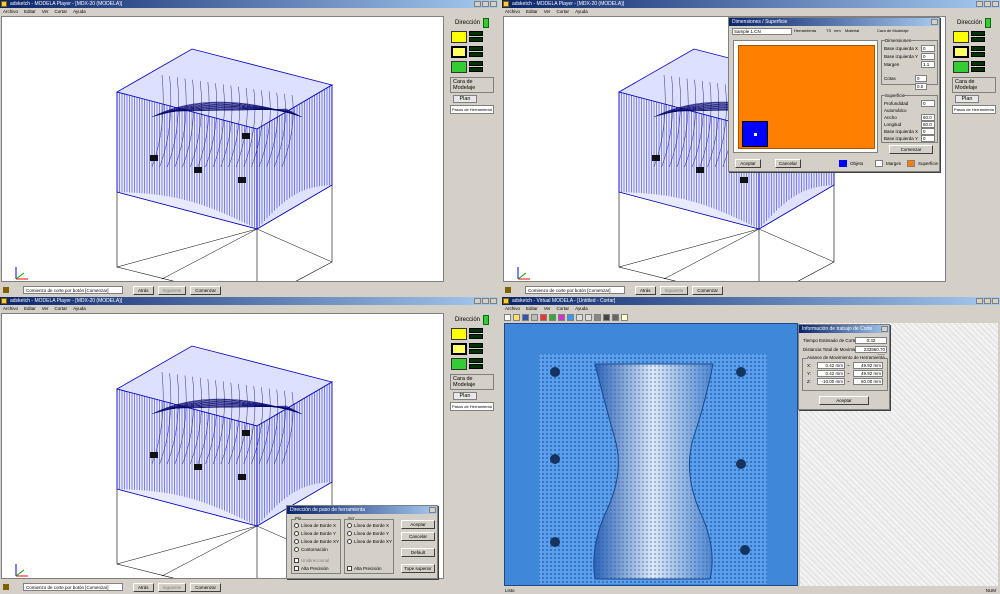 The image size is (1000, 594). What do you see at coordinates (755, 134) in the screenshot?
I see `object-handle` at bounding box center [755, 134].